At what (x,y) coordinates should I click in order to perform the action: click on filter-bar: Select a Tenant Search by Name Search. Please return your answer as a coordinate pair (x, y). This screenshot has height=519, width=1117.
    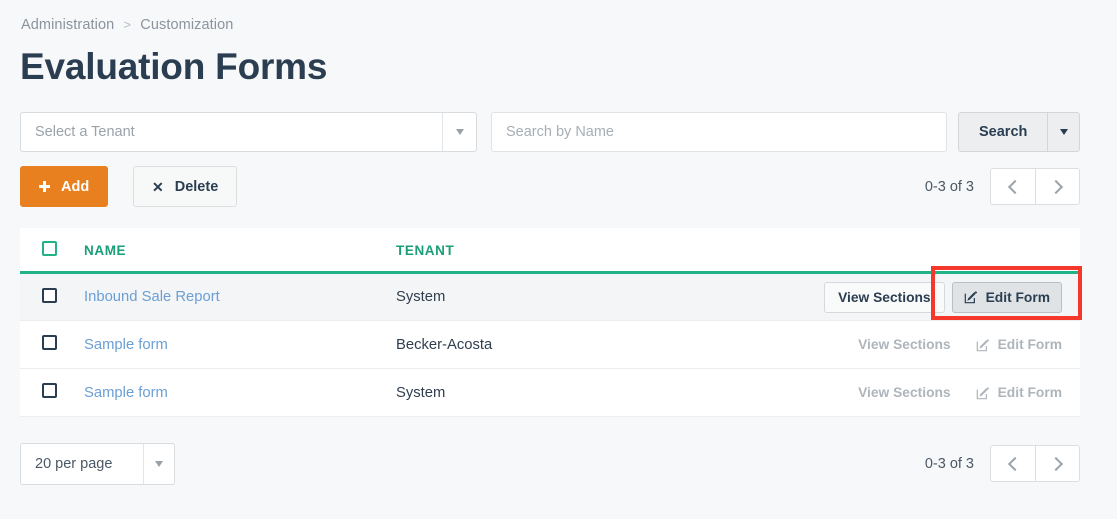
    Looking at the image, I should click on (550, 132).